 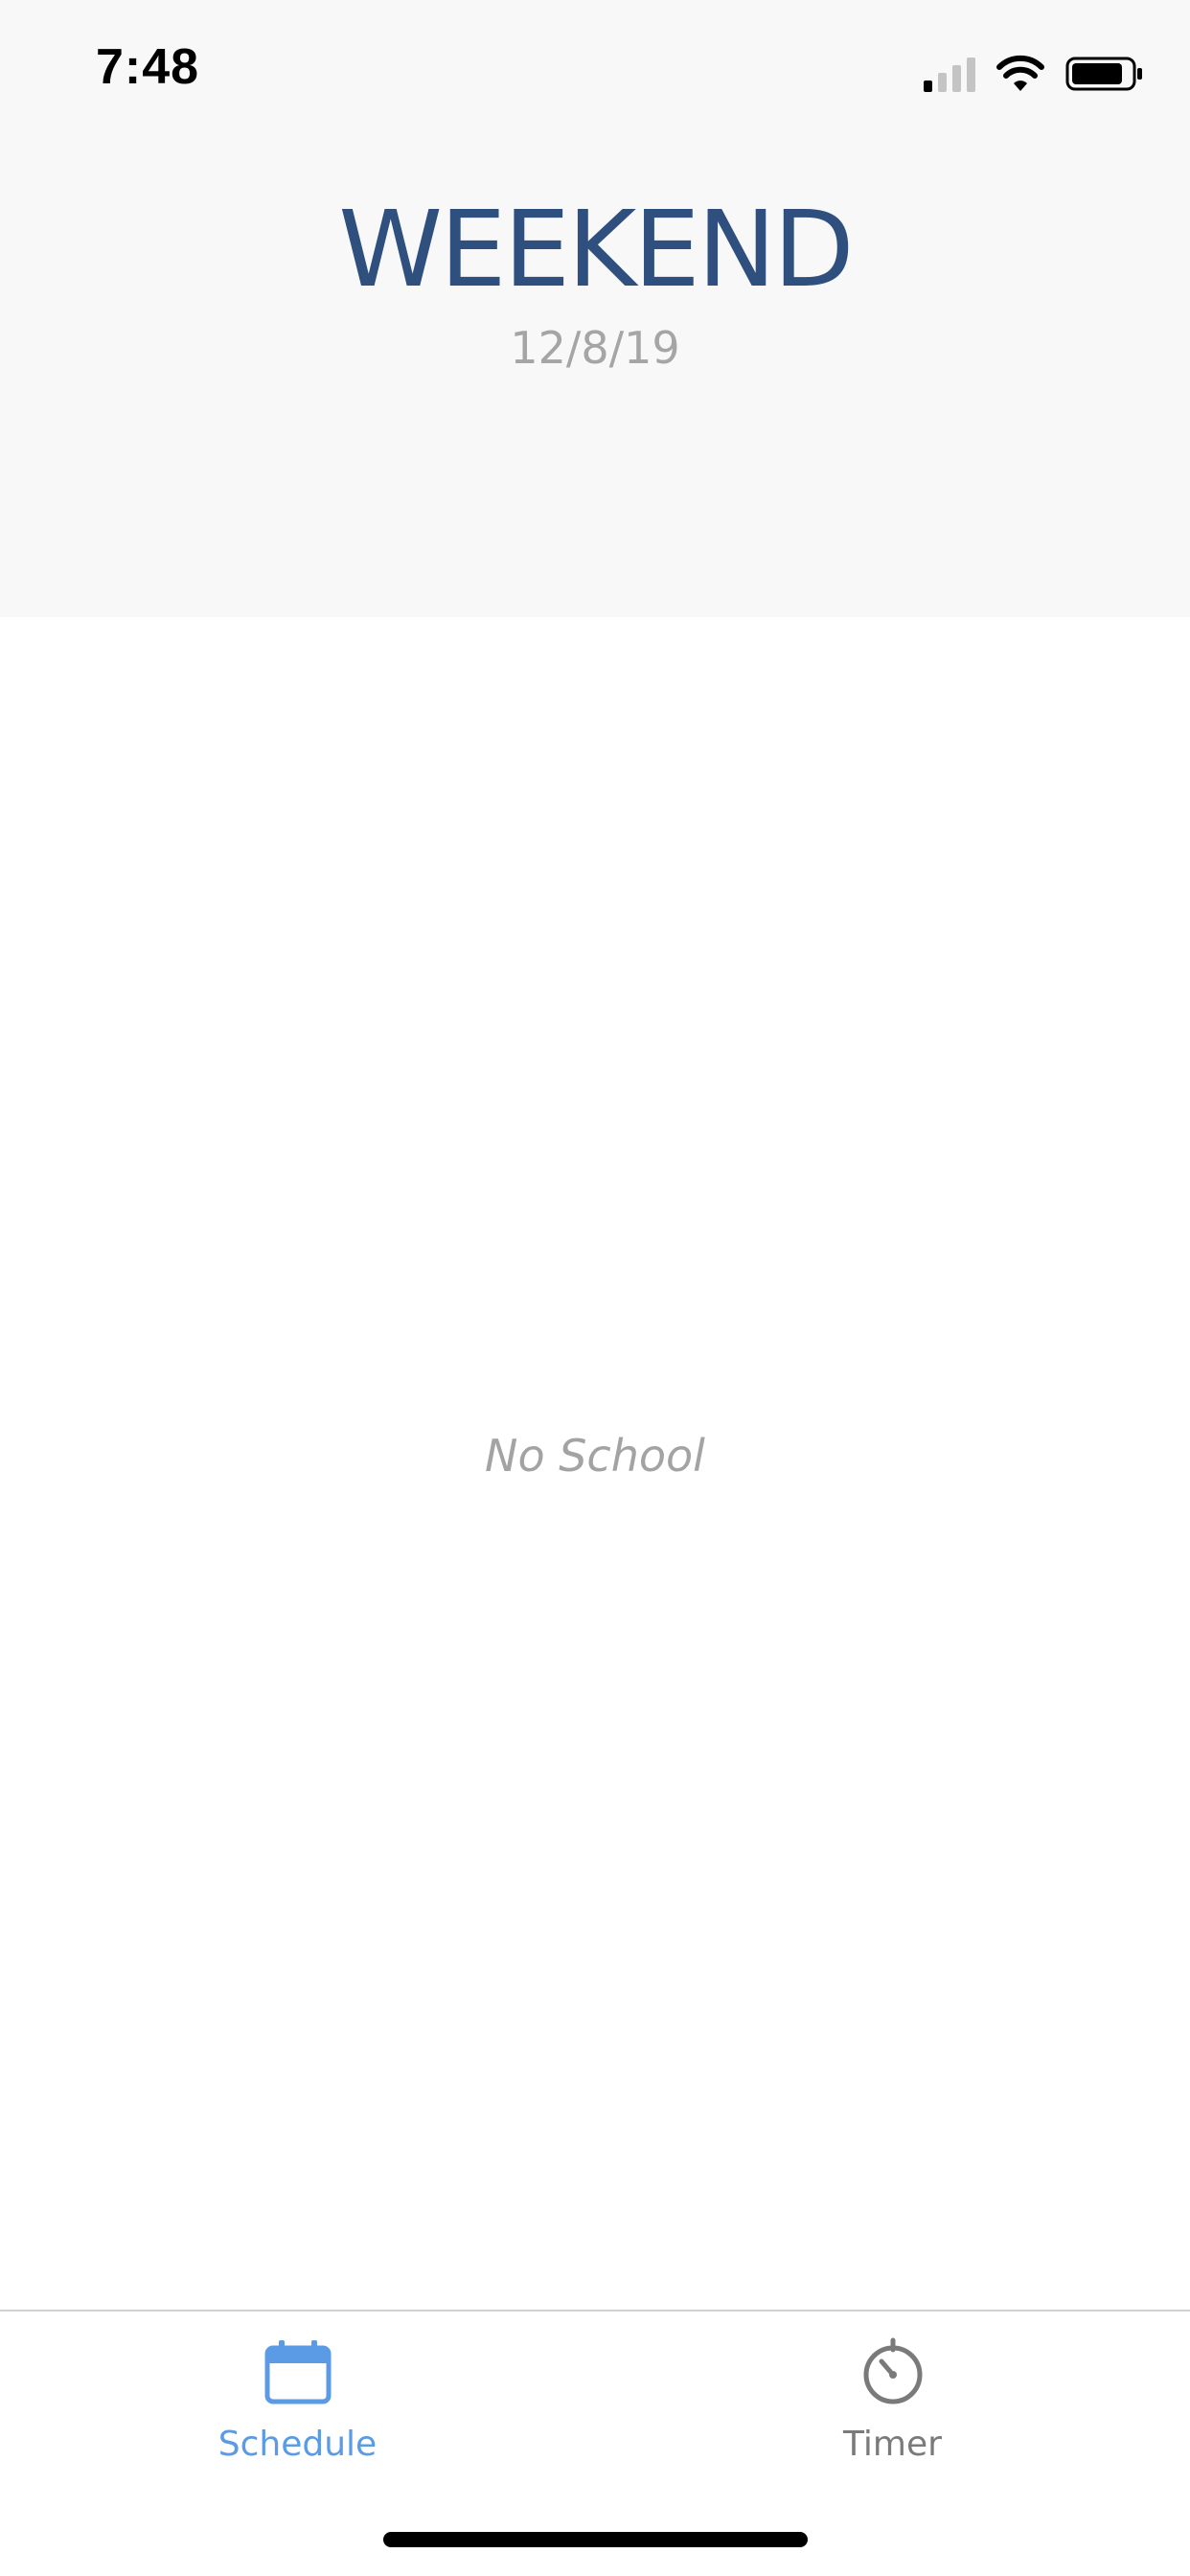 I want to click on timer-icon, so click(x=893, y=2370).